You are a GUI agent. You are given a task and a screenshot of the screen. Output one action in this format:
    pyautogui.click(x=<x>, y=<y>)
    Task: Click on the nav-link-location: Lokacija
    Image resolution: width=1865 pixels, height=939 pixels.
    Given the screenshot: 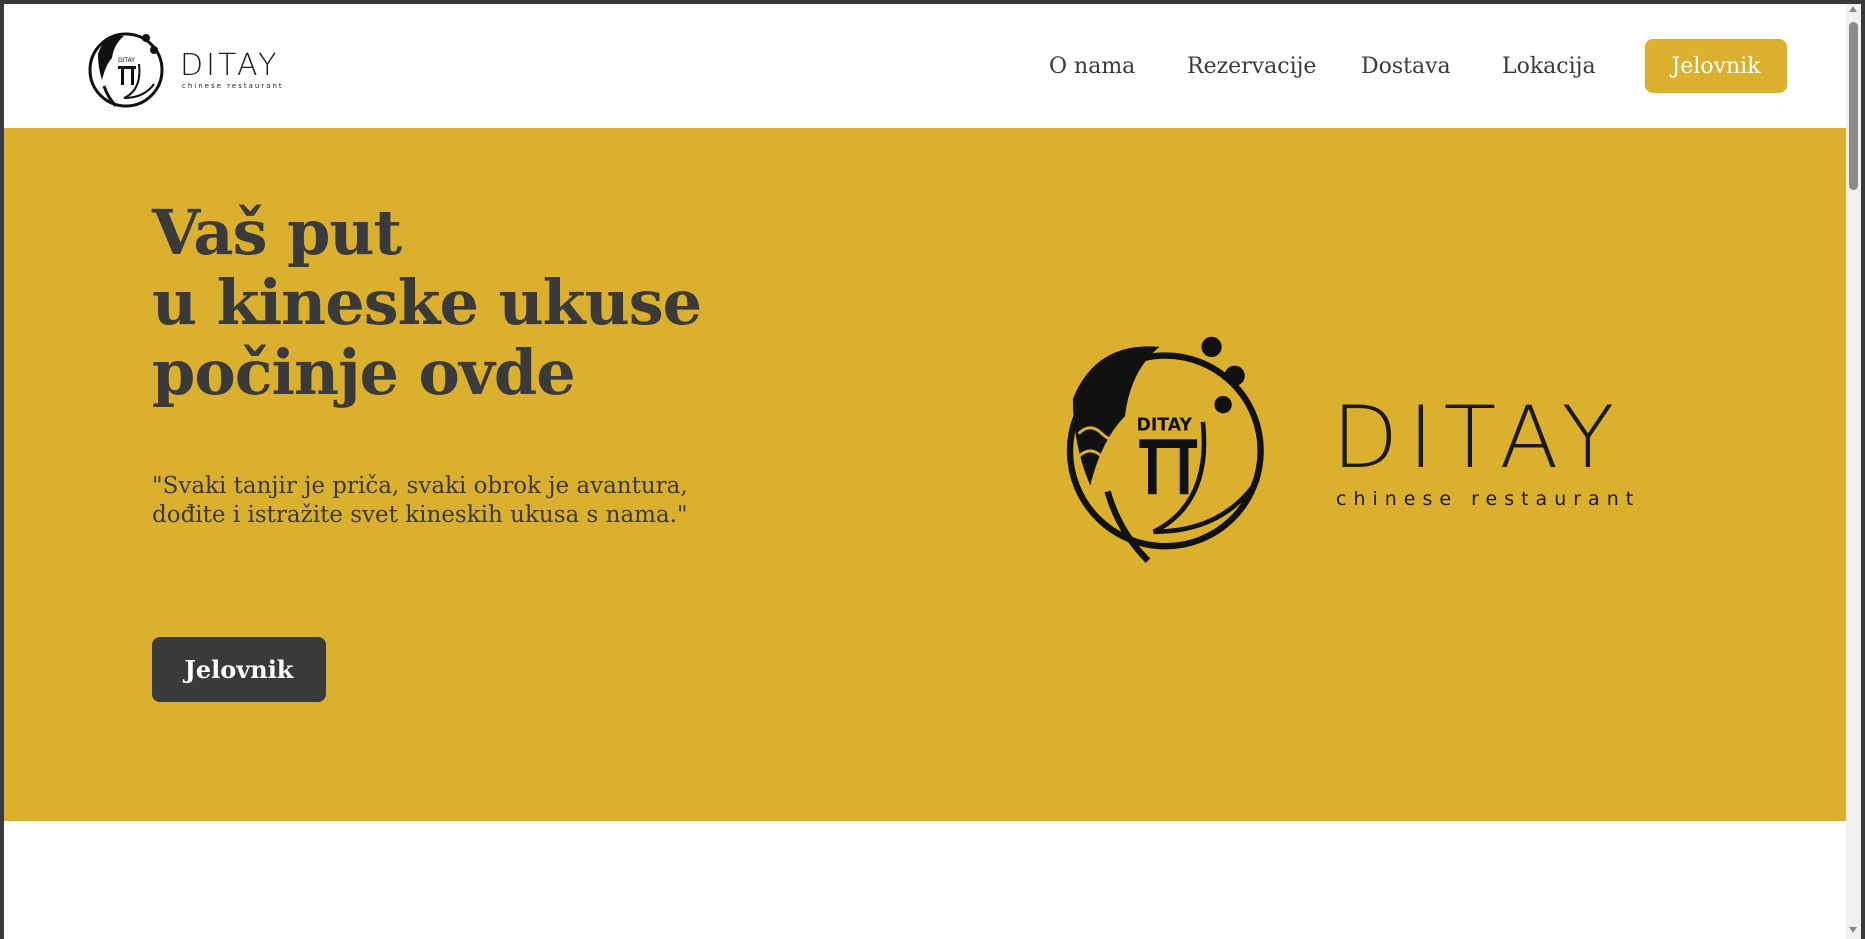 What is the action you would take?
    pyautogui.click(x=1549, y=66)
    